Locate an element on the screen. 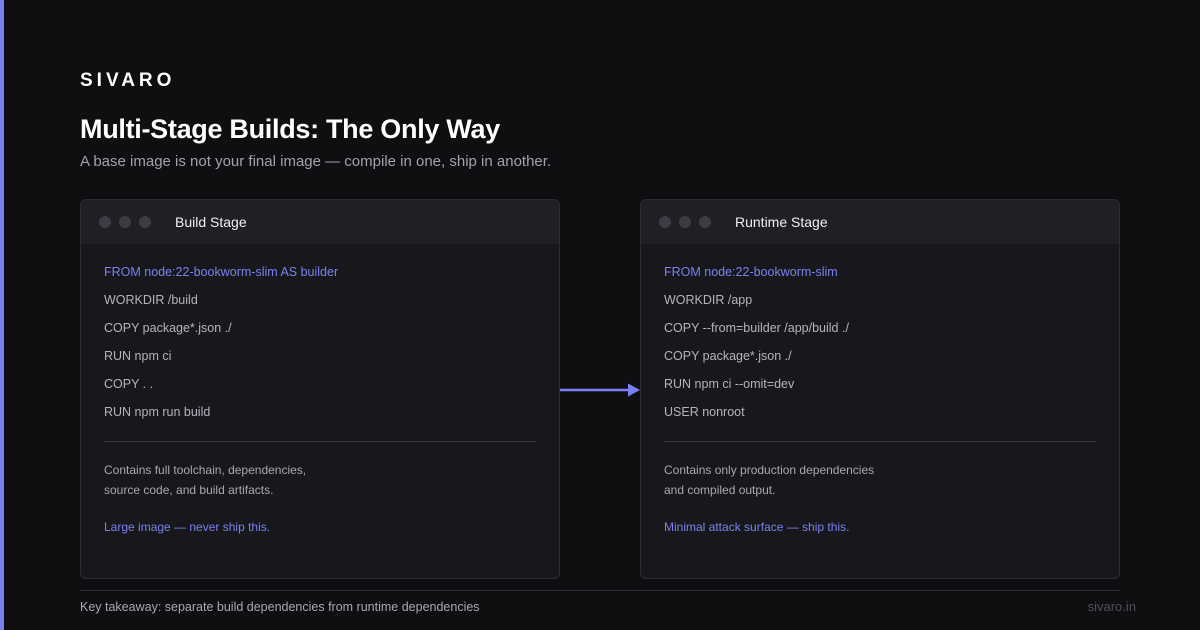  code-line: COPY --from=builder /app/build ./ is located at coordinates (756, 328).